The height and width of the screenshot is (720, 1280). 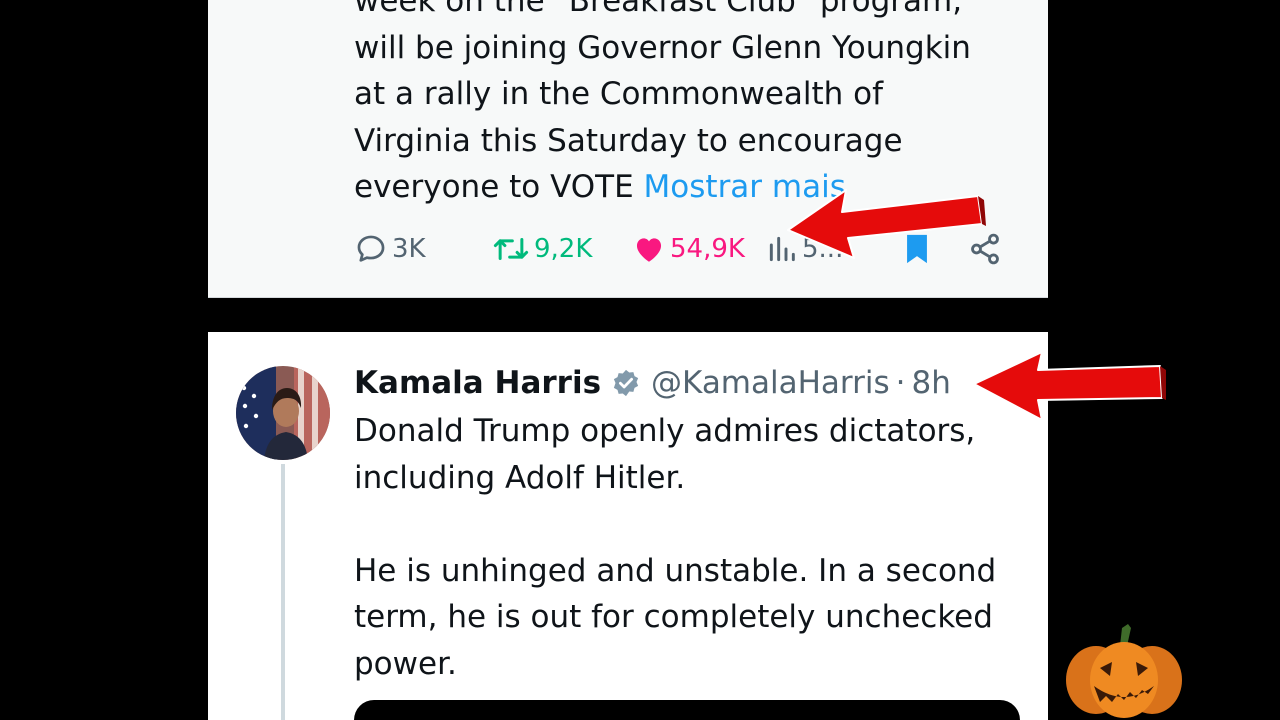 I want to click on tweet-header: Kamala Harris @KamalaHarris · 8h, so click(x=652, y=383).